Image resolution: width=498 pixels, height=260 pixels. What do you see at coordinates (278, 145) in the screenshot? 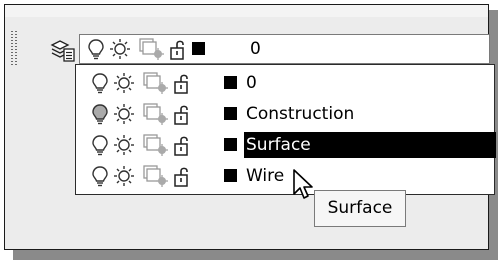
I see `layer-name: Surface` at bounding box center [278, 145].